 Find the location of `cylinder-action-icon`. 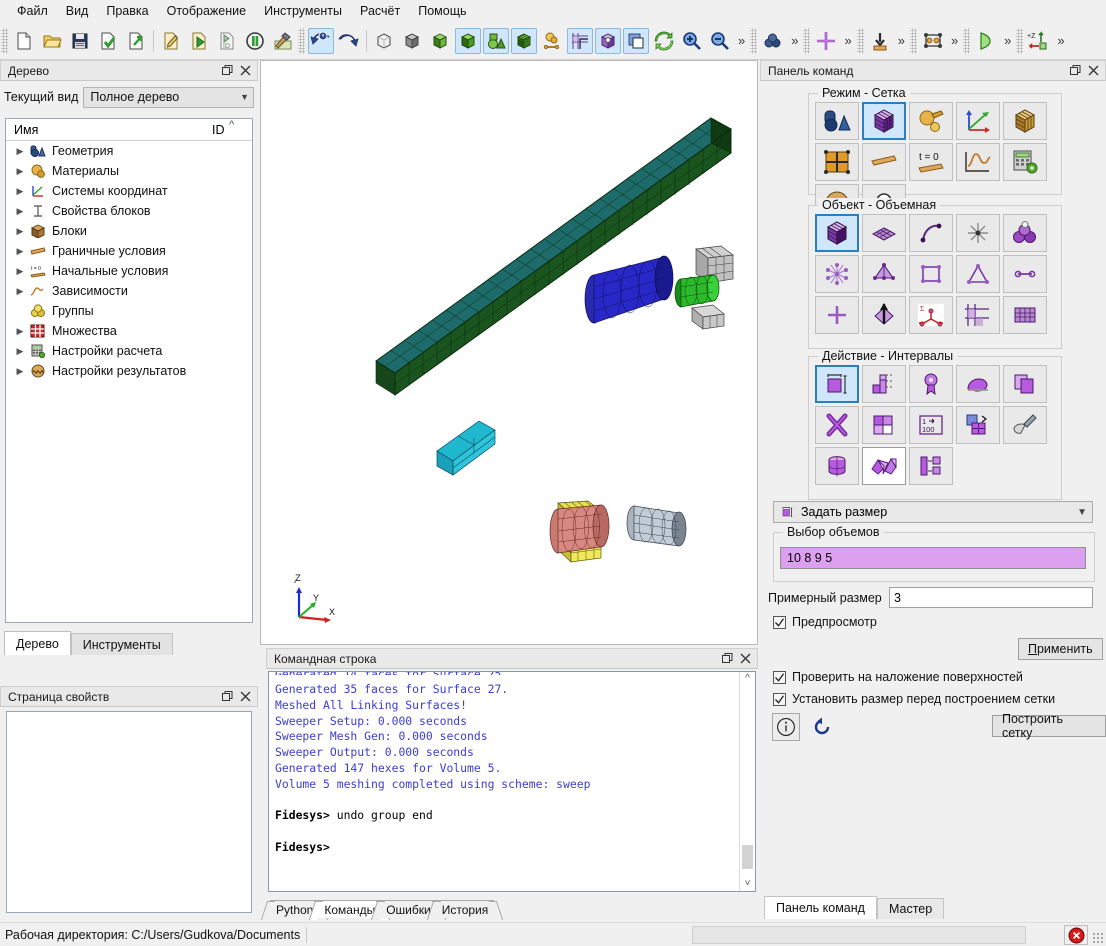

cylinder-action-icon is located at coordinates (837, 466).